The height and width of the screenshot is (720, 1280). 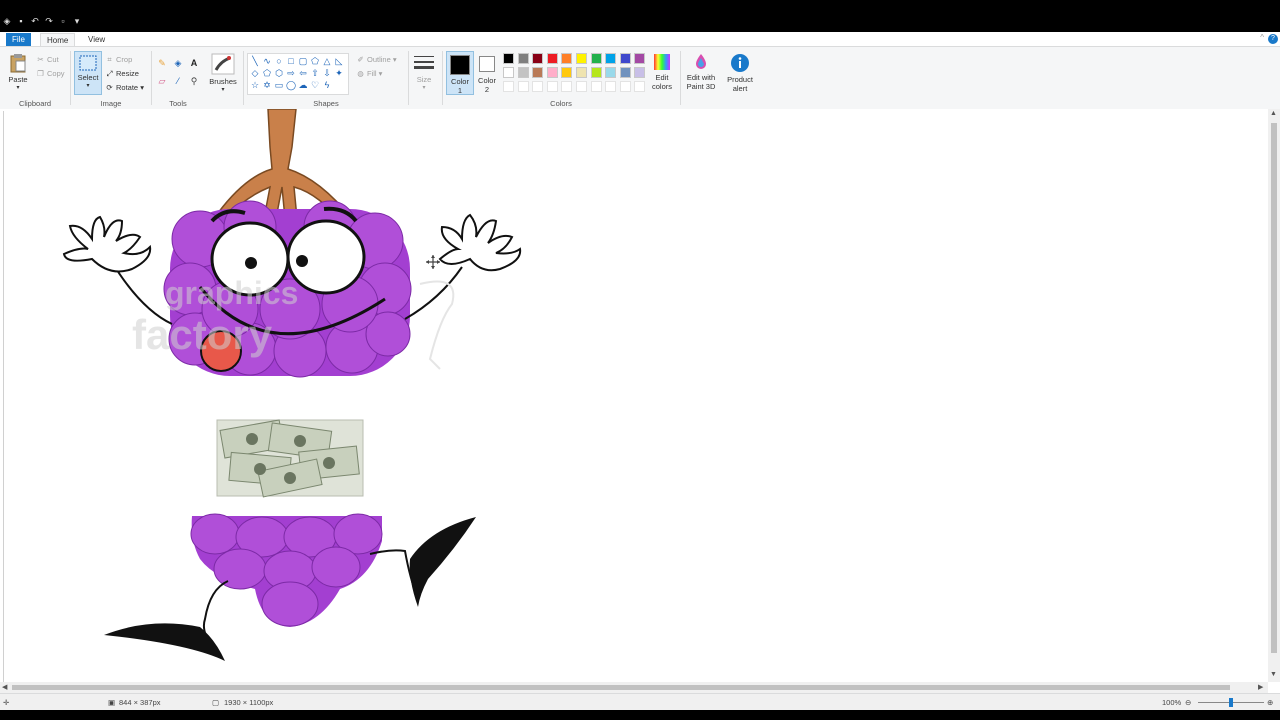 I want to click on tab-file: File, so click(x=18, y=39).